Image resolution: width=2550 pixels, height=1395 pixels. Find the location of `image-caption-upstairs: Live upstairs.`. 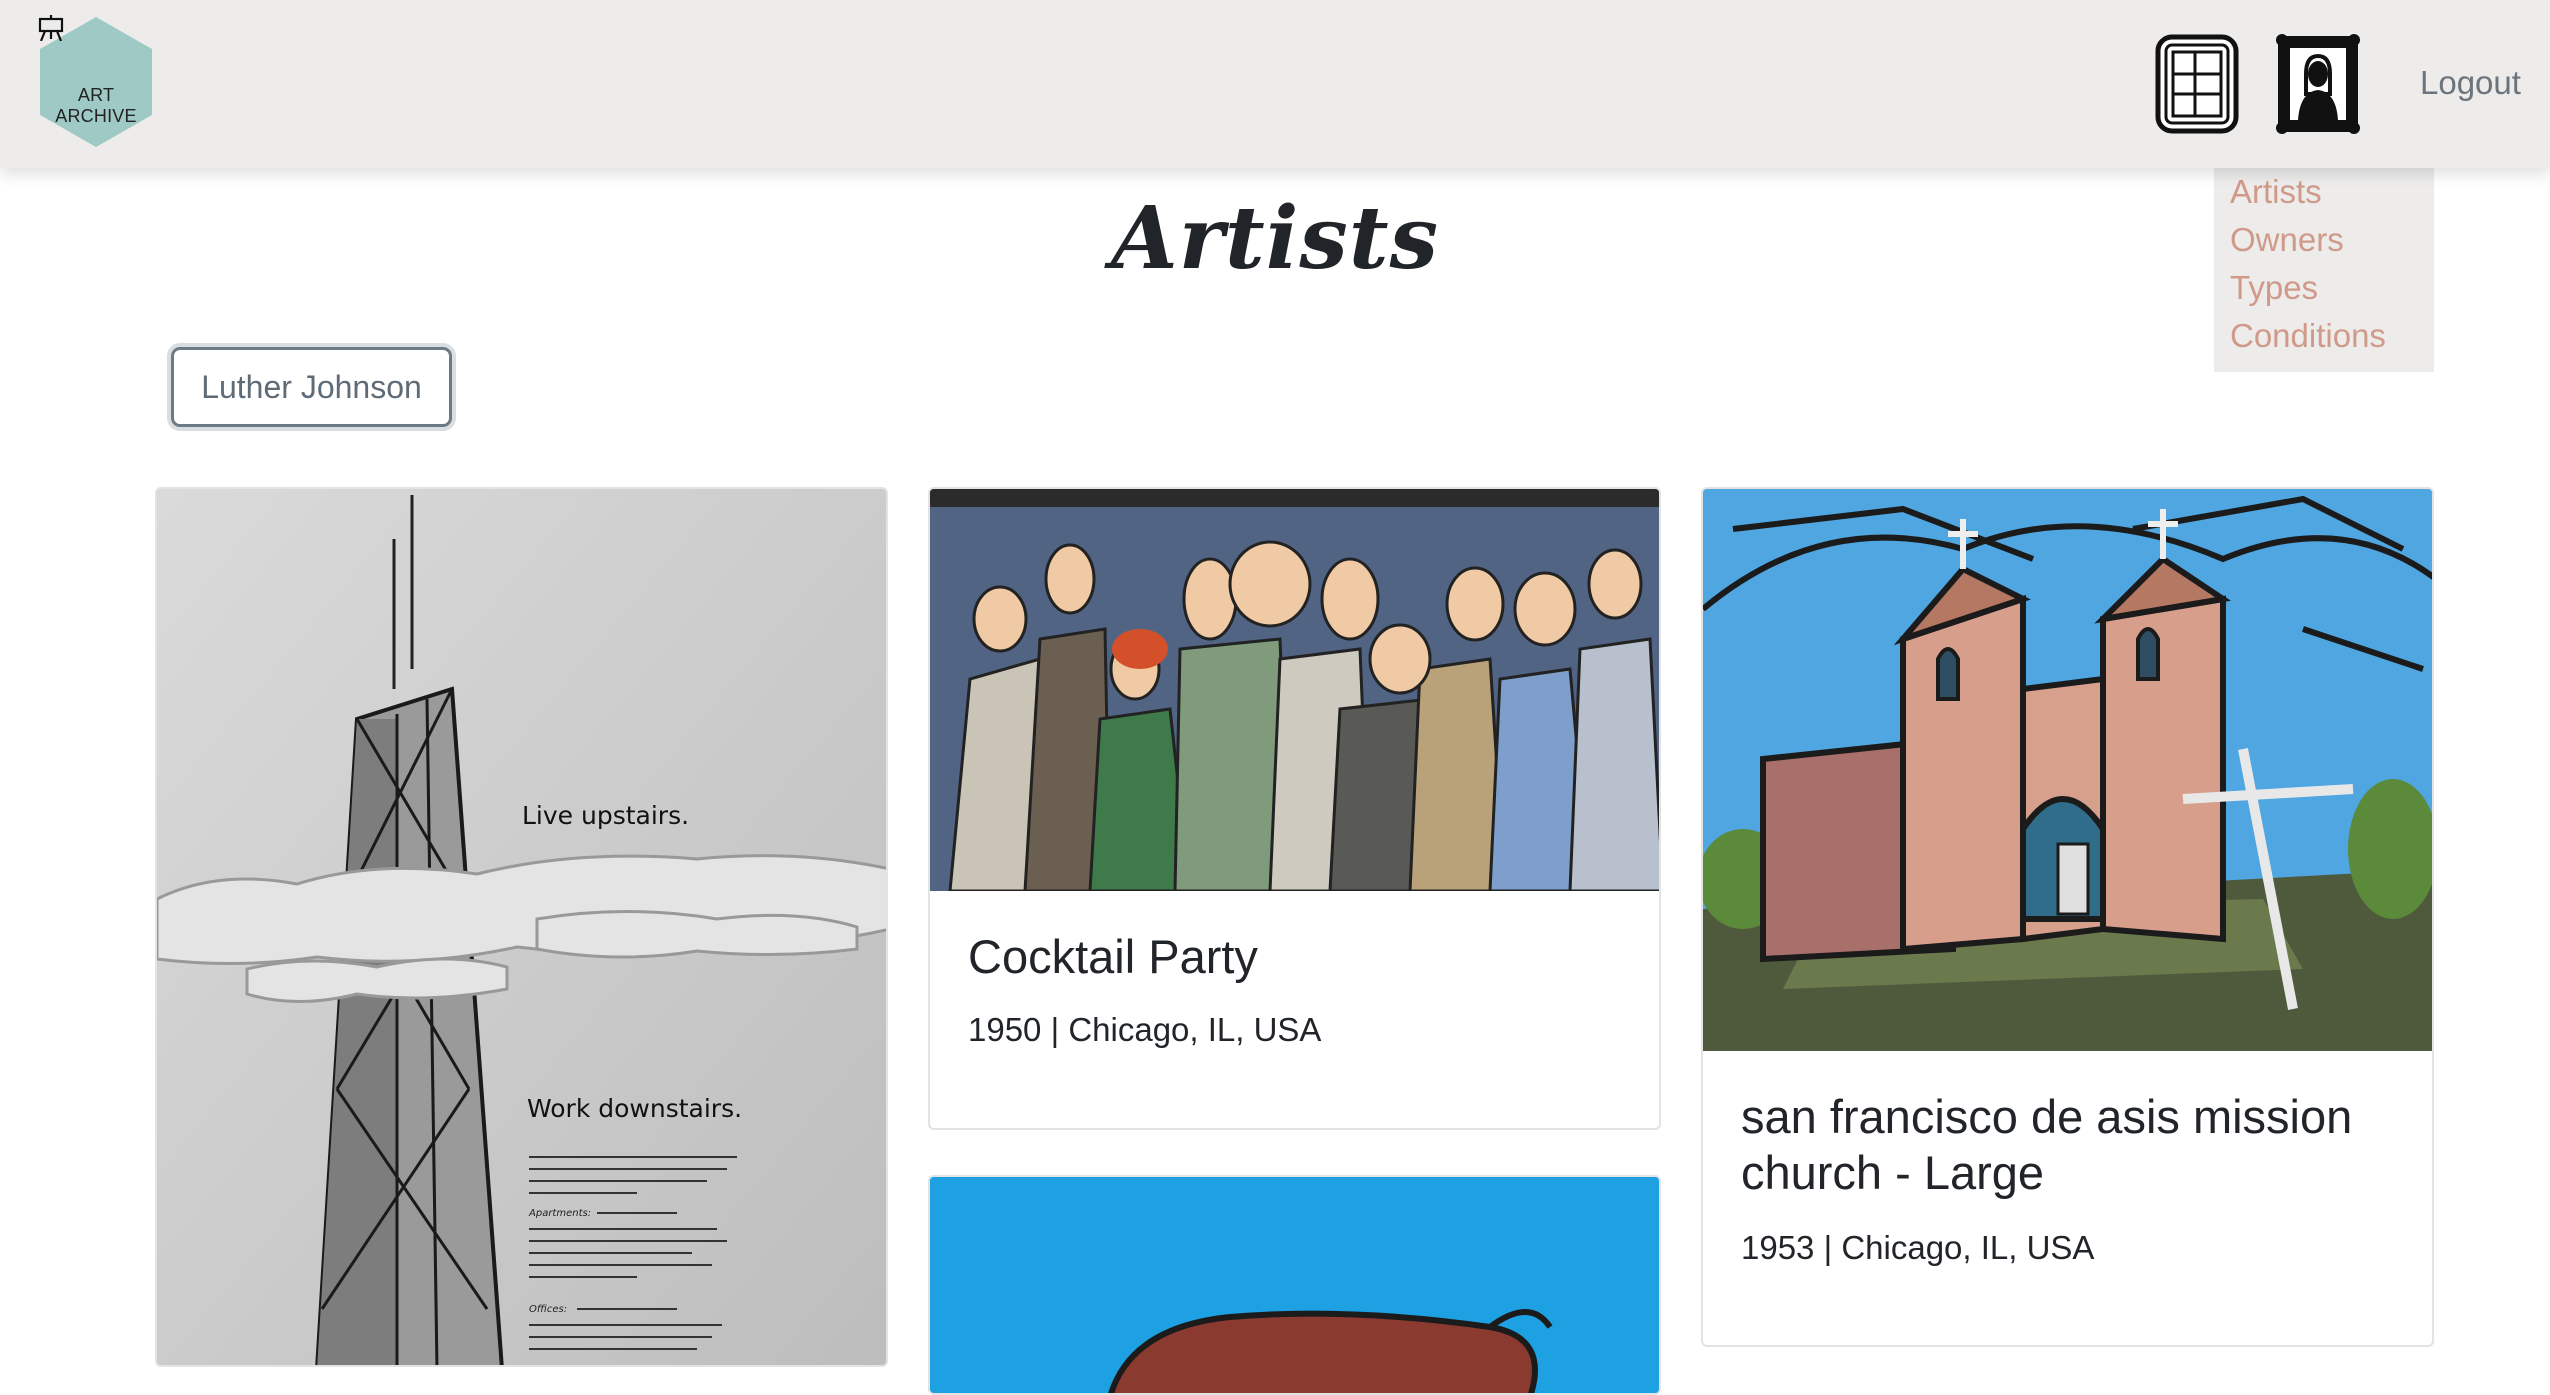

image-caption-upstairs: Live upstairs. is located at coordinates (605, 815).